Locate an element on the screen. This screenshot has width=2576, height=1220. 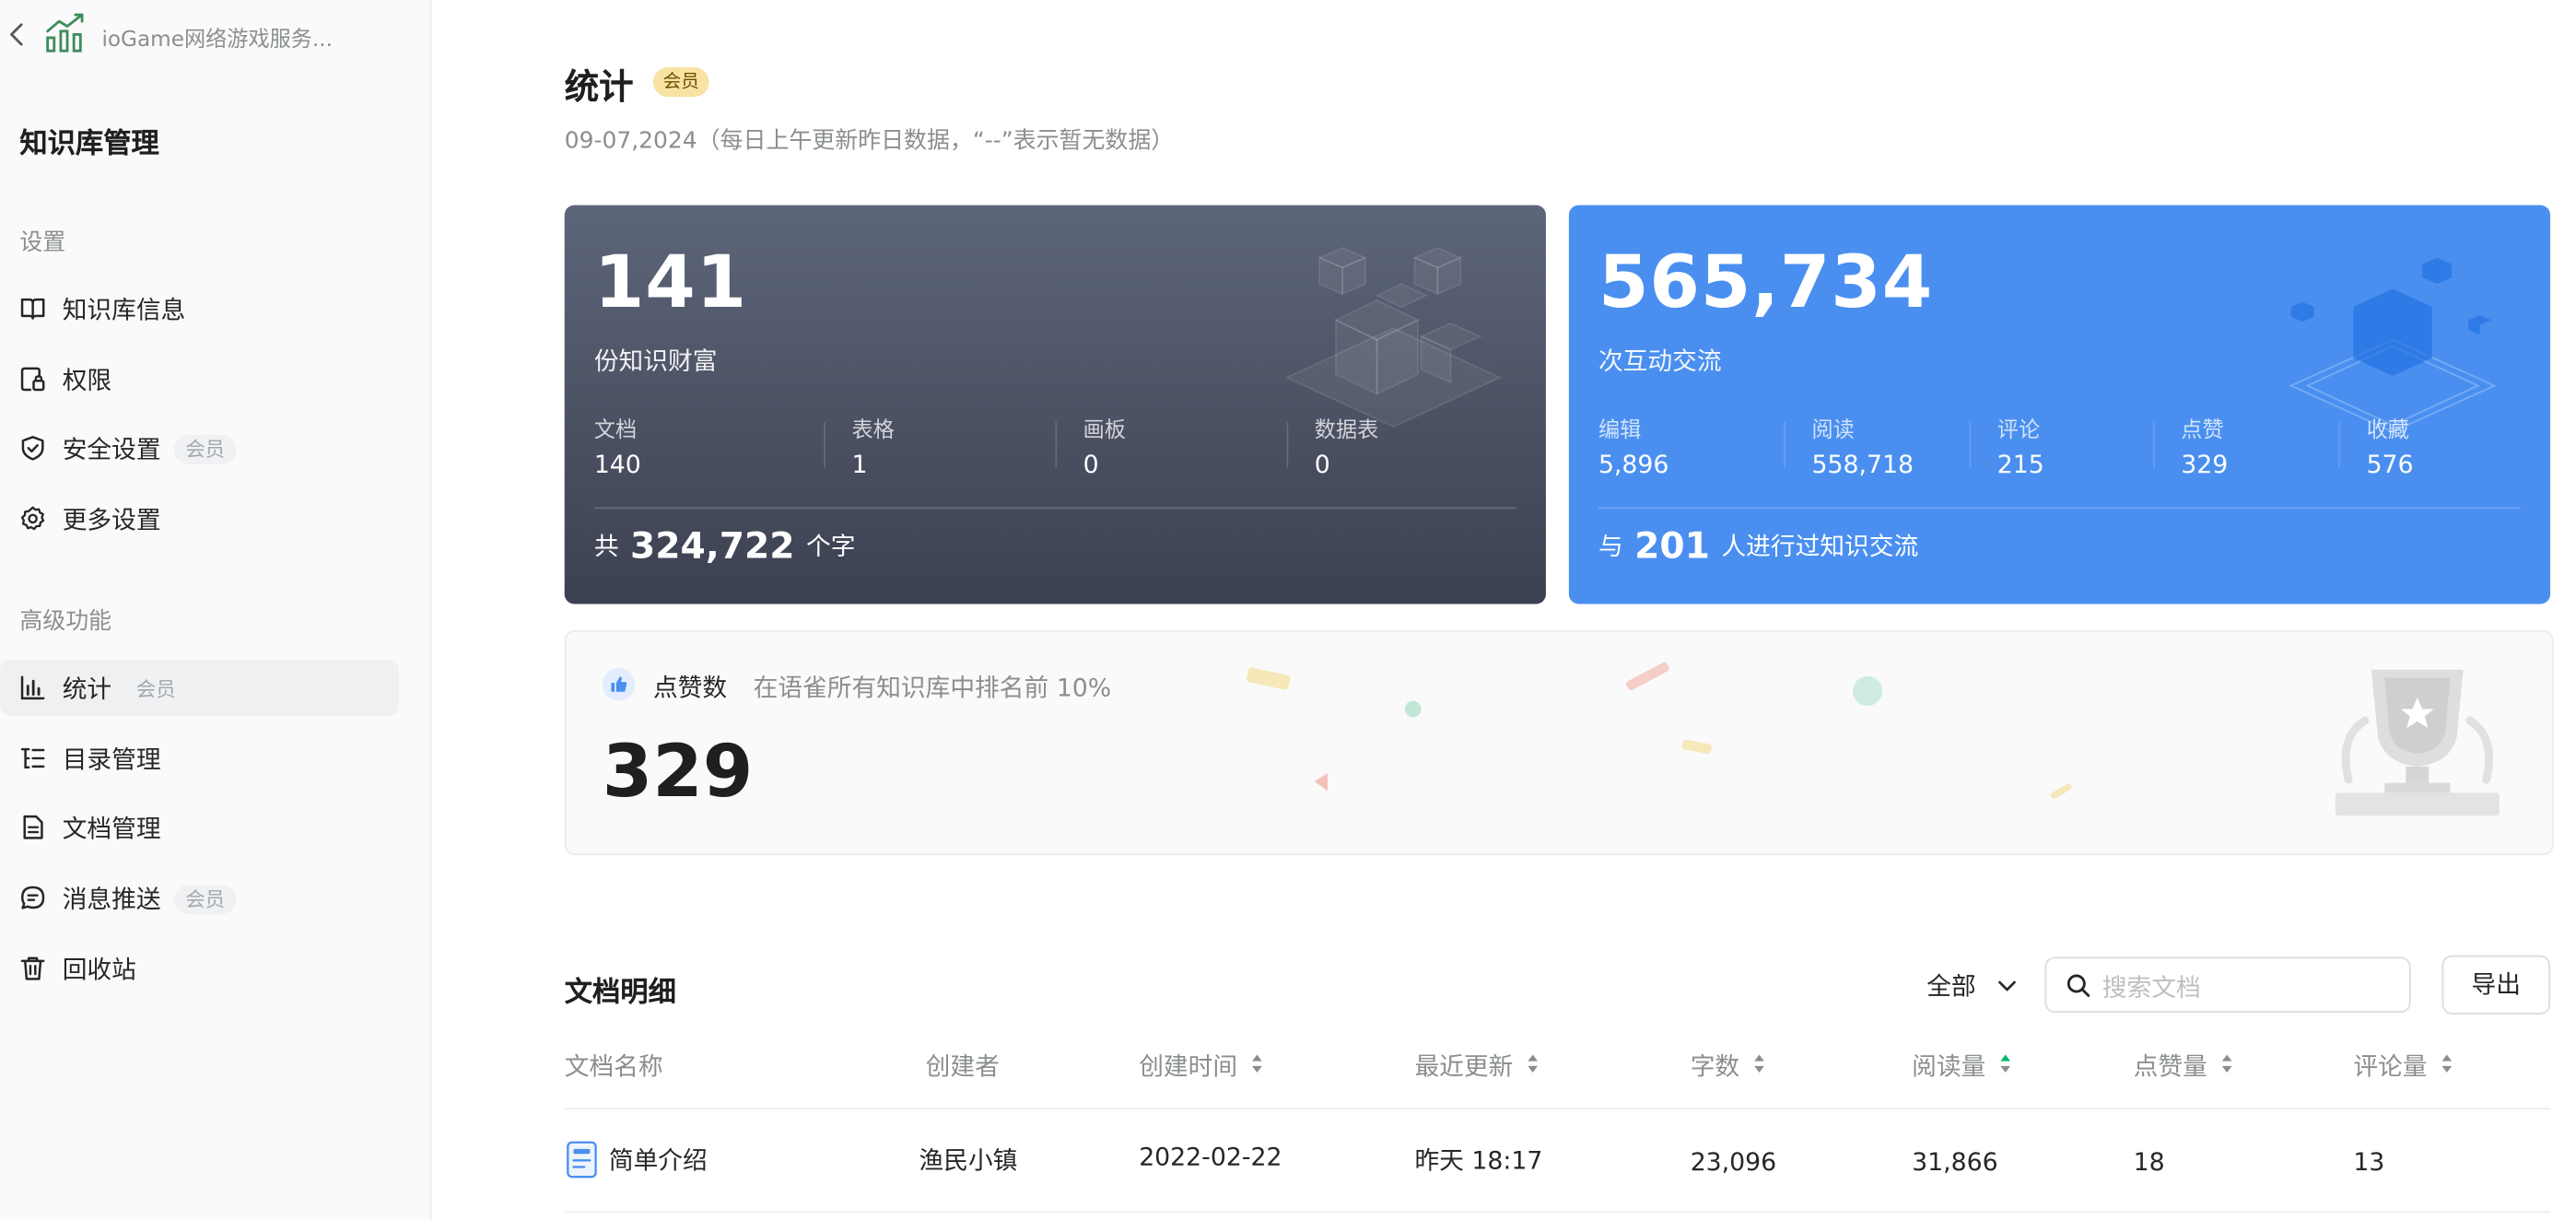
stat-label-boards: 画板 is located at coordinates (1104, 430).